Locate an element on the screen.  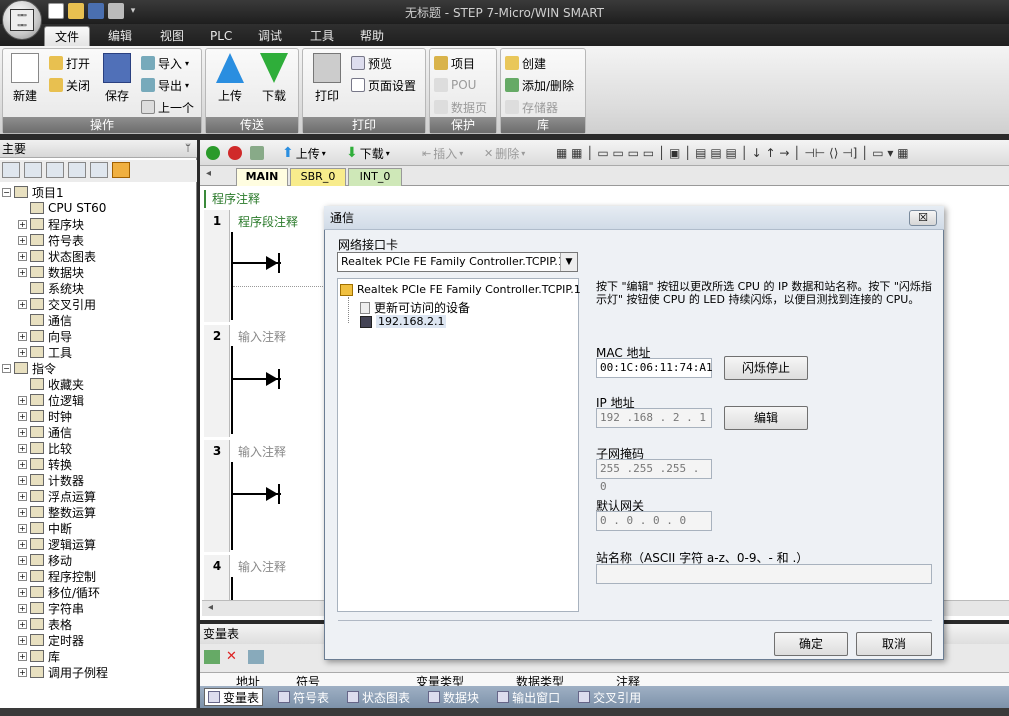
tree-item: + 工具 is located at coordinates (45, 352).